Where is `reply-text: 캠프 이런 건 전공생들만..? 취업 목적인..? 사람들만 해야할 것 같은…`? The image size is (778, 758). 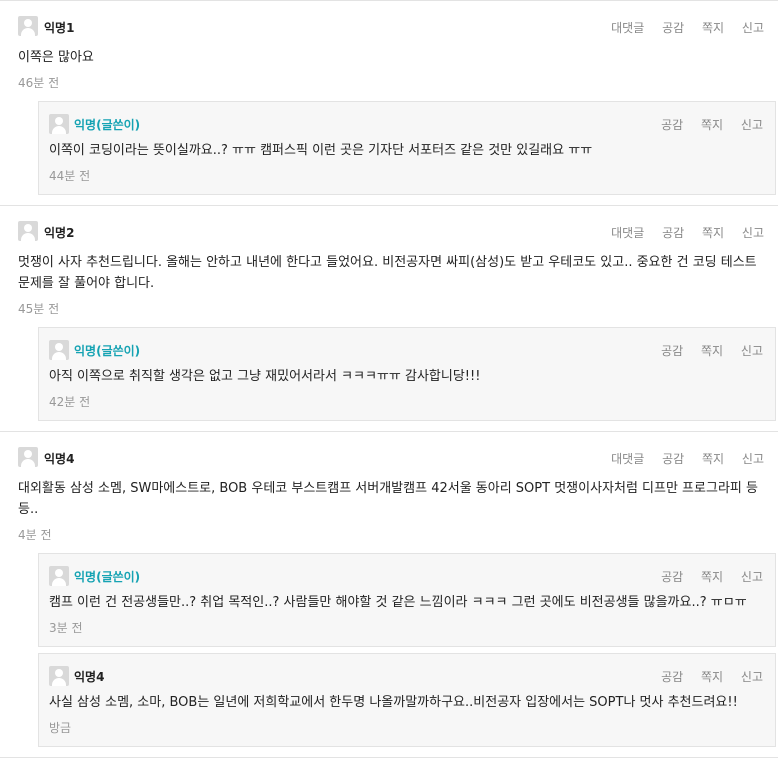 reply-text: 캠프 이런 건 전공생들만..? 취업 목적인..? 사람들만 해야할 것 같은… is located at coordinates (398, 602).